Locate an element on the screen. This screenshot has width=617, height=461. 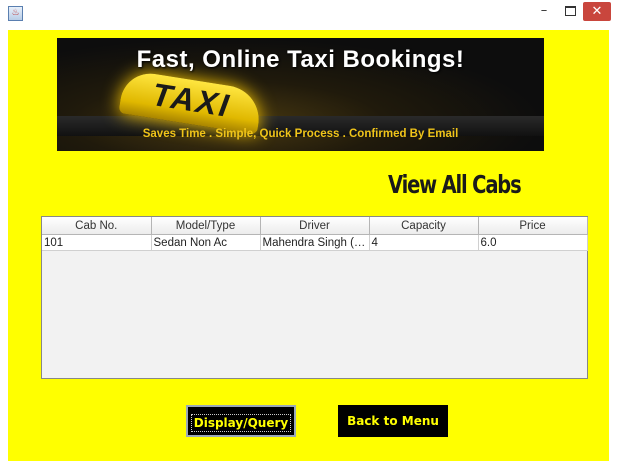
minimize-button: – is located at coordinates (544, 10).